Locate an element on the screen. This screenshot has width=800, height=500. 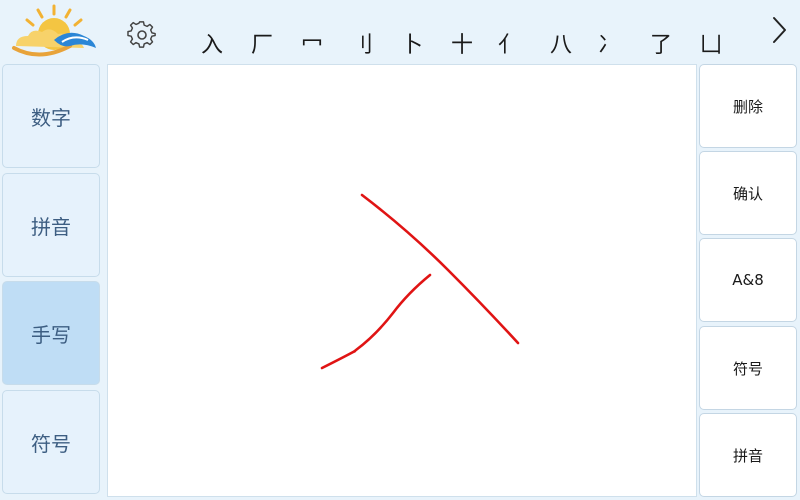
candidate: 刂 is located at coordinates (362, 46).